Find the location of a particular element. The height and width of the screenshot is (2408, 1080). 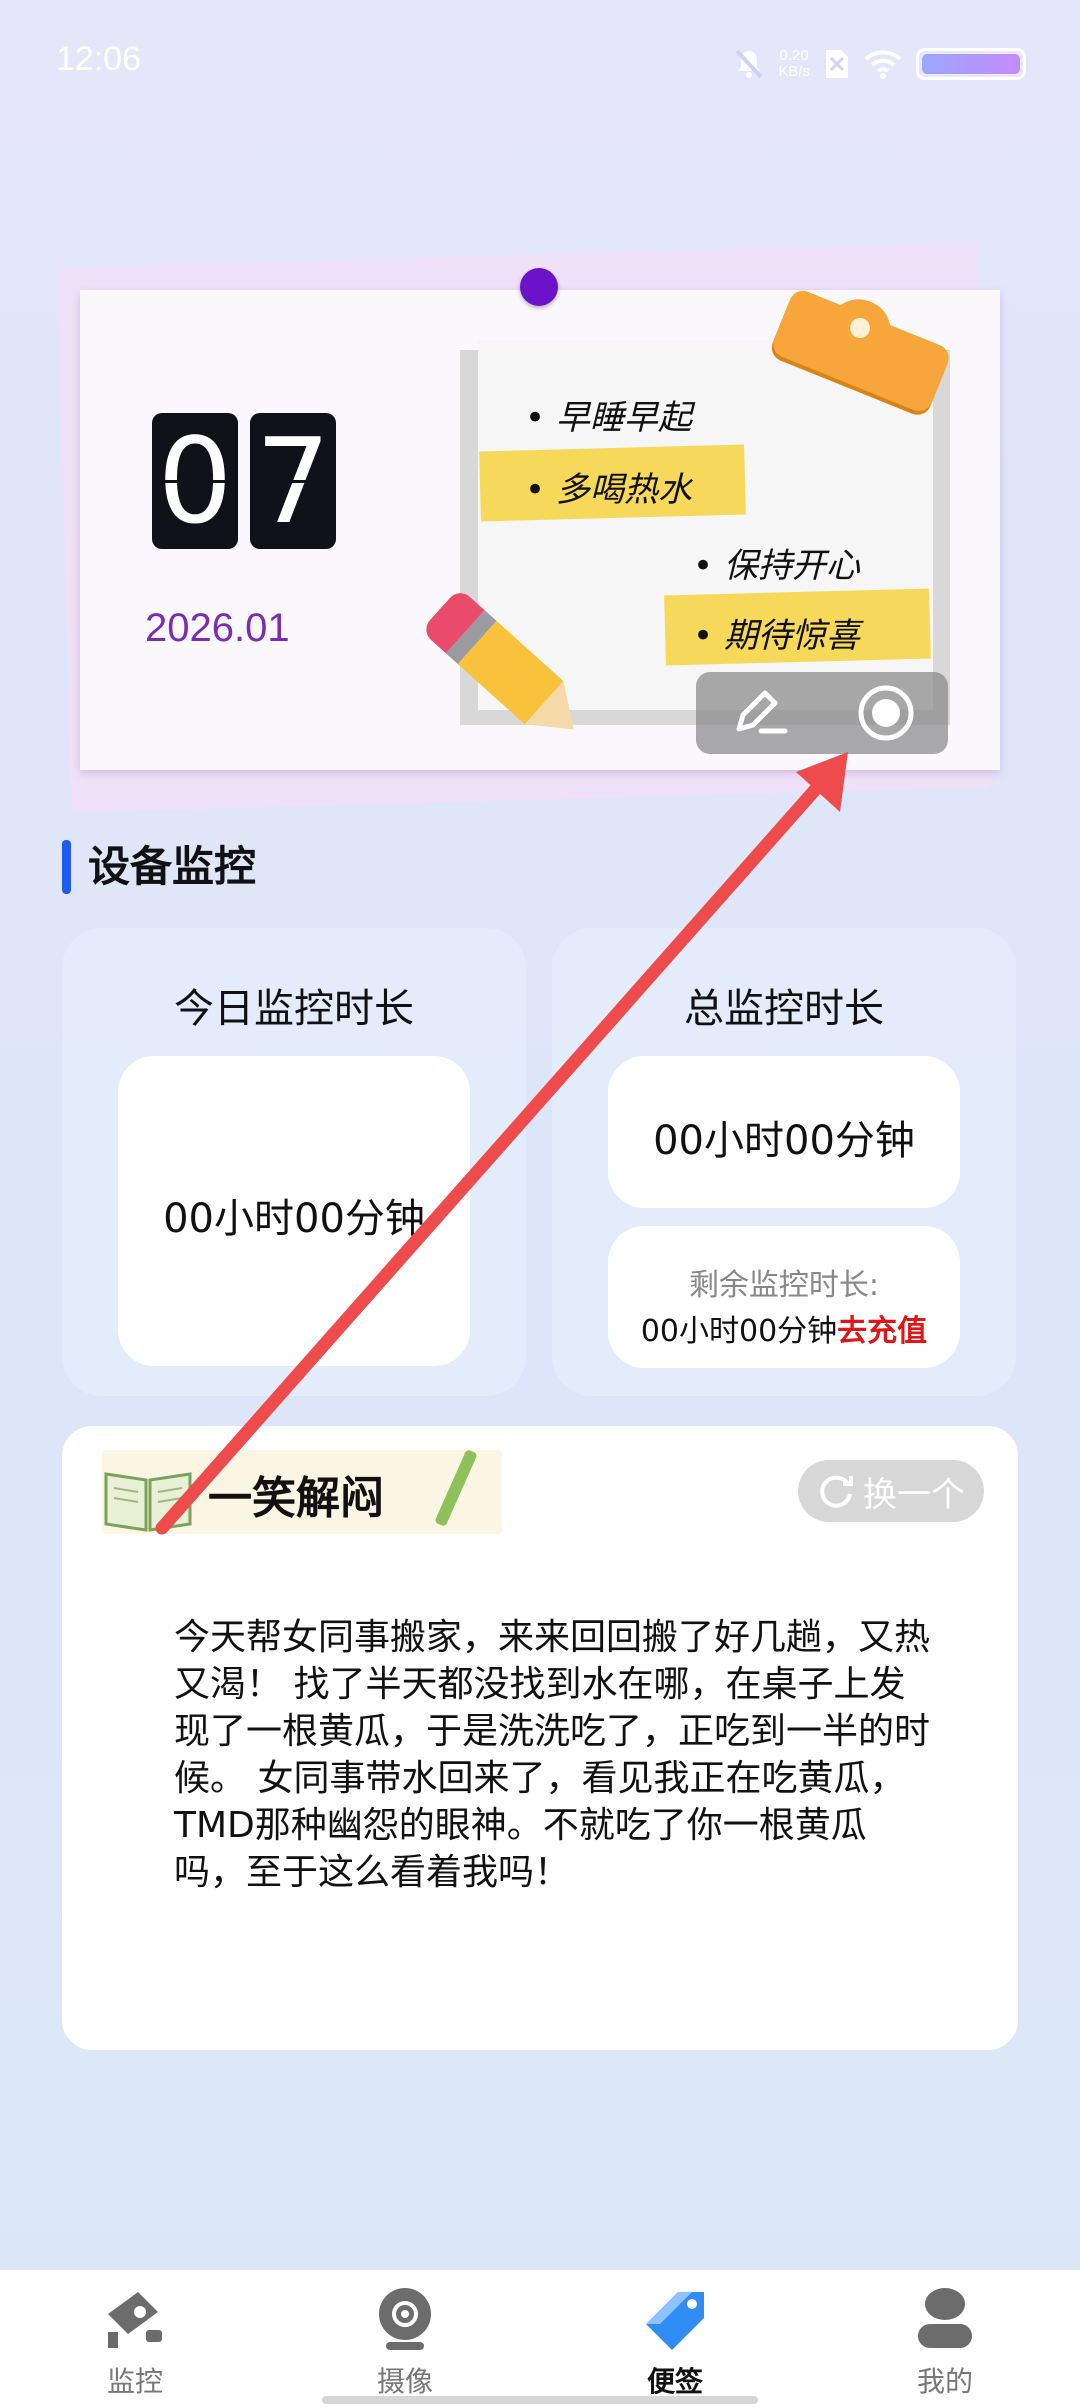

nav-item-notes: 便签 is located at coordinates (675, 2343).